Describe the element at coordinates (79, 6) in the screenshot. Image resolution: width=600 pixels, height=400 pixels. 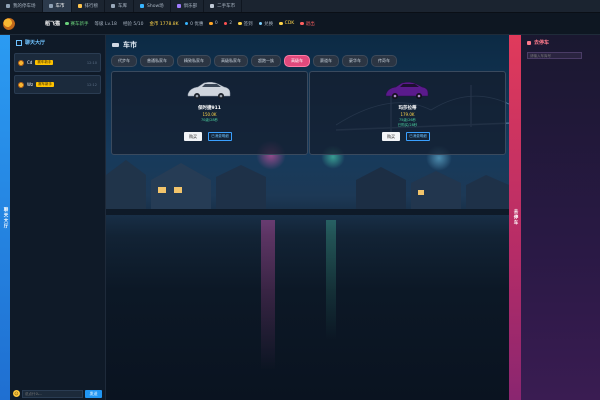
I see `trophy-icon` at that location.